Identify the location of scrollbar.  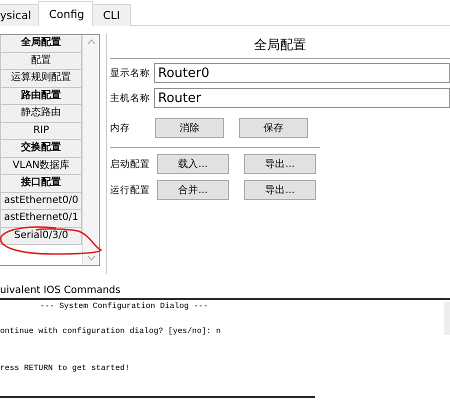
(90, 150).